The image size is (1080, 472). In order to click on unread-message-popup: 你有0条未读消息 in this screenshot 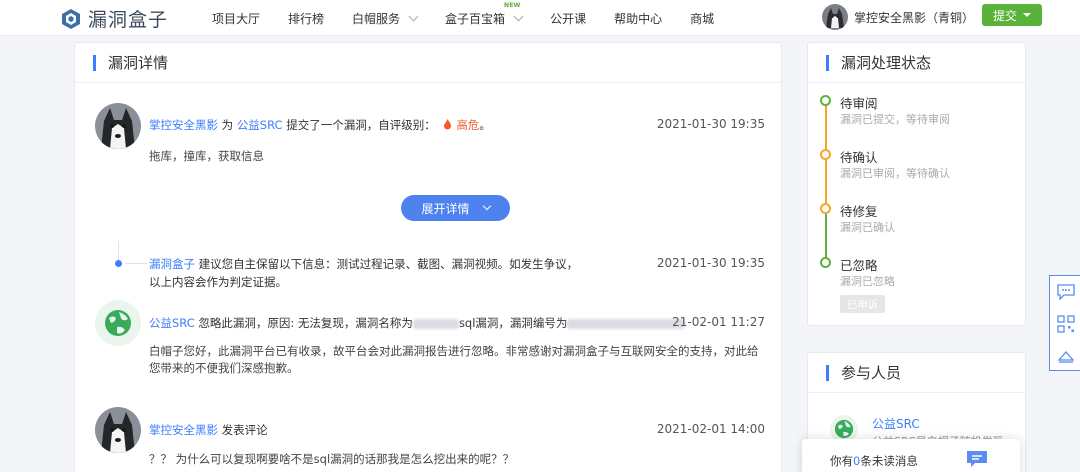, I will do `click(911, 455)`.